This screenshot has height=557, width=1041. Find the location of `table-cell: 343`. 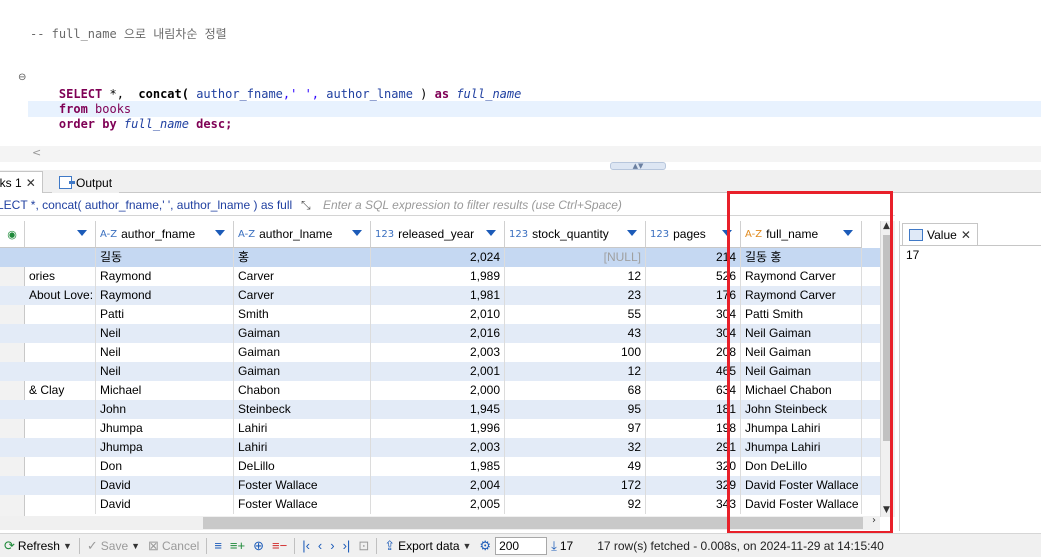

table-cell: 343 is located at coordinates (693, 504).